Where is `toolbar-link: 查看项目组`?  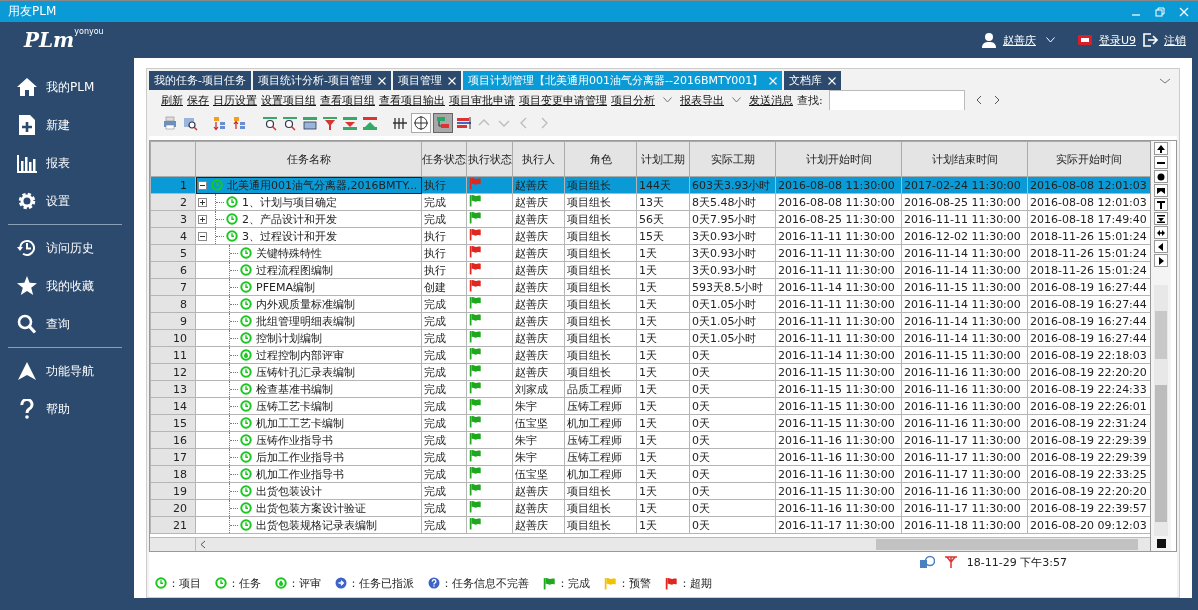 toolbar-link: 查看项目组 is located at coordinates (347, 100).